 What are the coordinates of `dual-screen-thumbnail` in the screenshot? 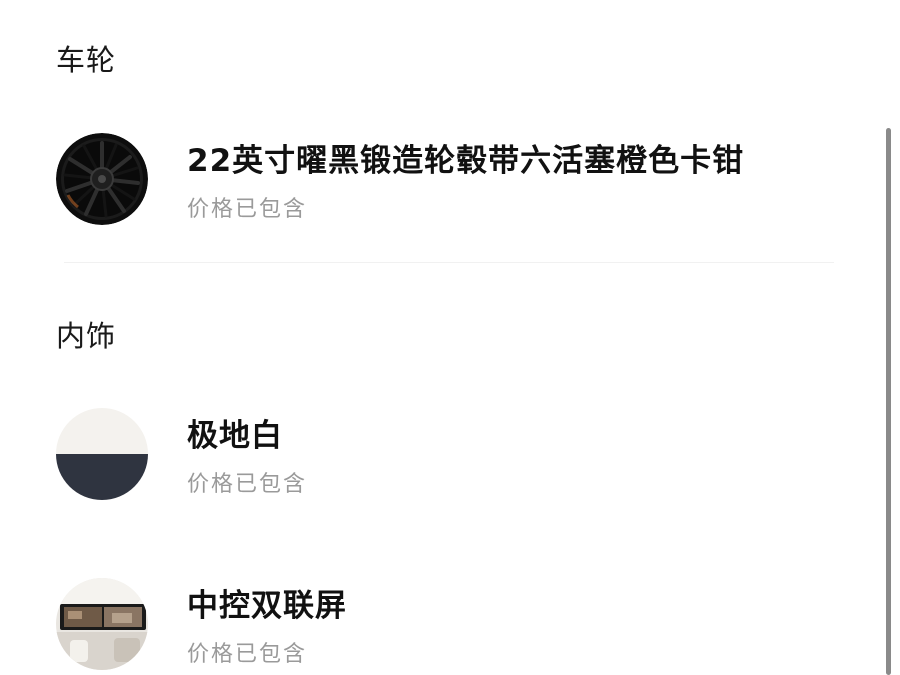 It's located at (102, 624).